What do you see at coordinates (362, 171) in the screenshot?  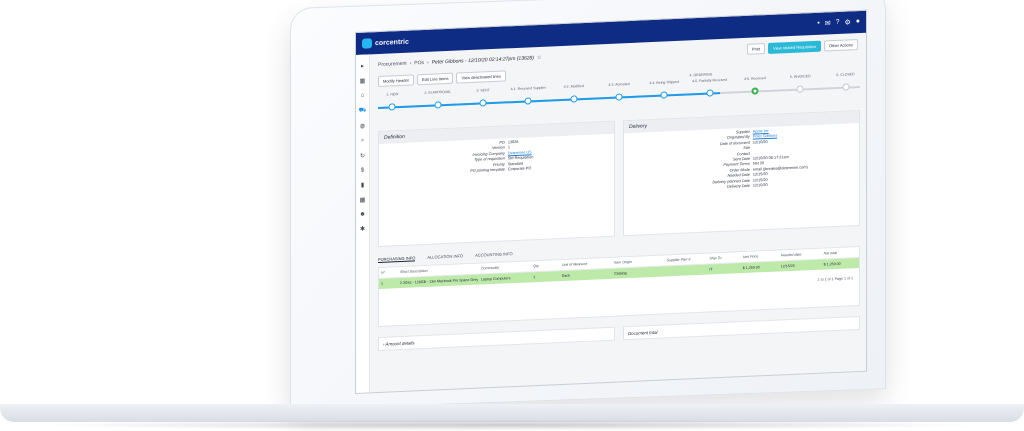 I see `money-icon: $` at bounding box center [362, 171].